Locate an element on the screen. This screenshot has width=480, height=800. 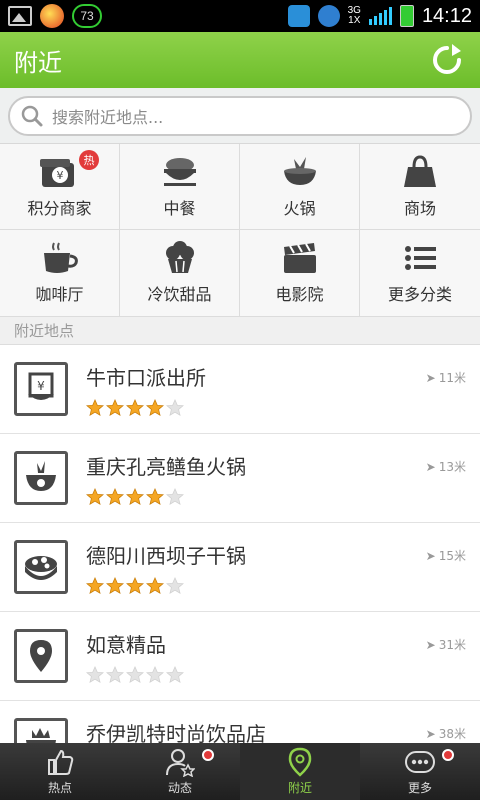
category-mall: 商场 is located at coordinates (420, 187).